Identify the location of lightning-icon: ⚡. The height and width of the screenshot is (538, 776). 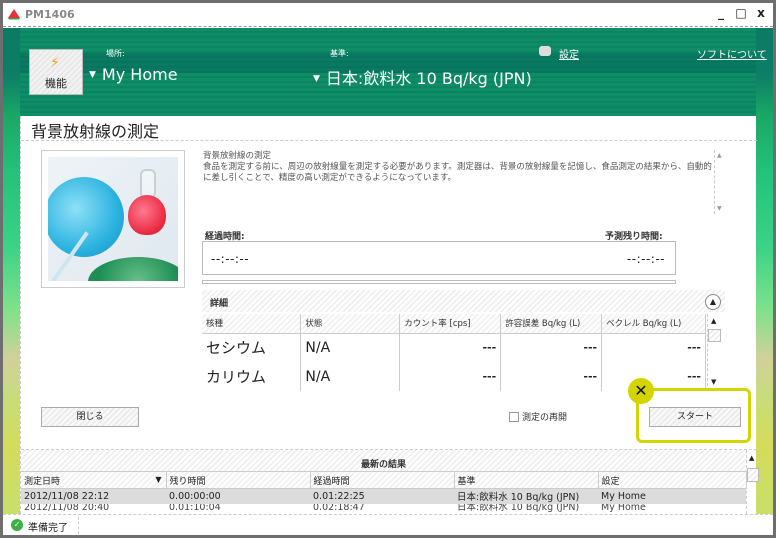
(55, 63).